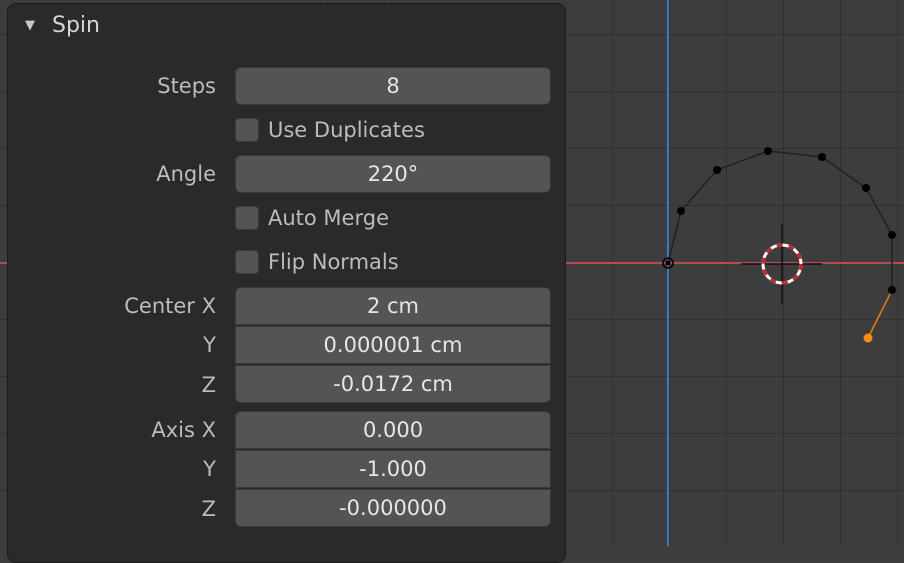  I want to click on vertex-origin-dot, so click(668, 263).